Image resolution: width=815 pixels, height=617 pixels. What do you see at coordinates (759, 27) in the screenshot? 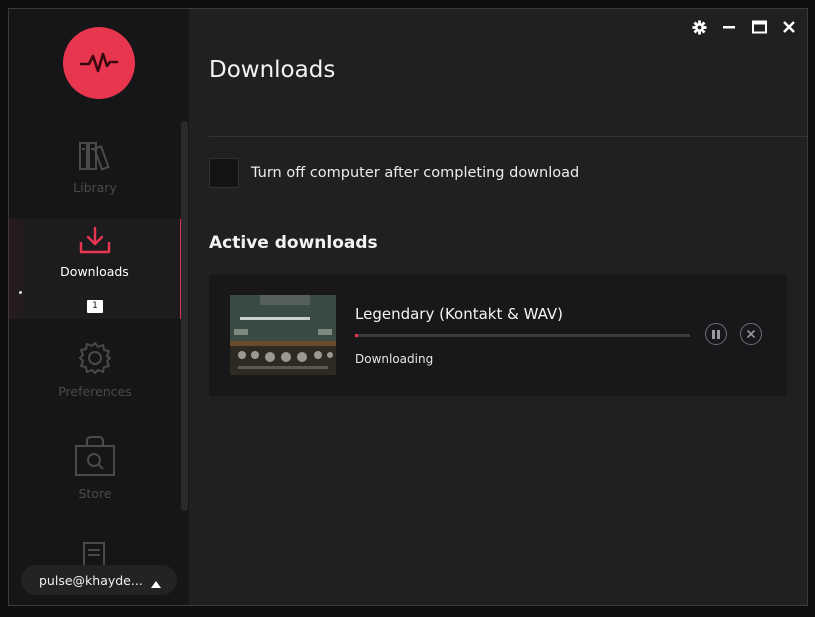
I see `maximize-icon` at bounding box center [759, 27].